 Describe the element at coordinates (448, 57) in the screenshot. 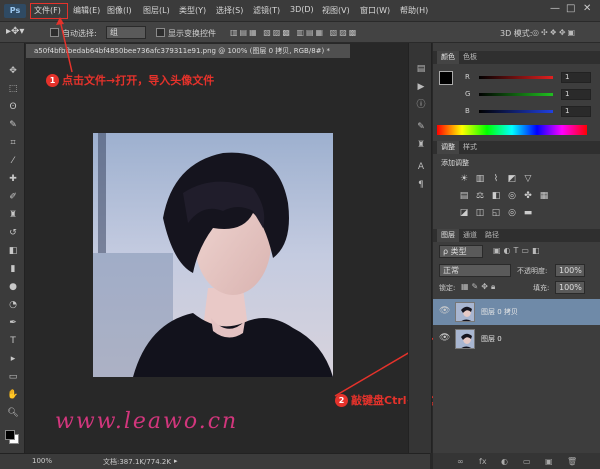

I see `tab-color: 颜色` at that location.